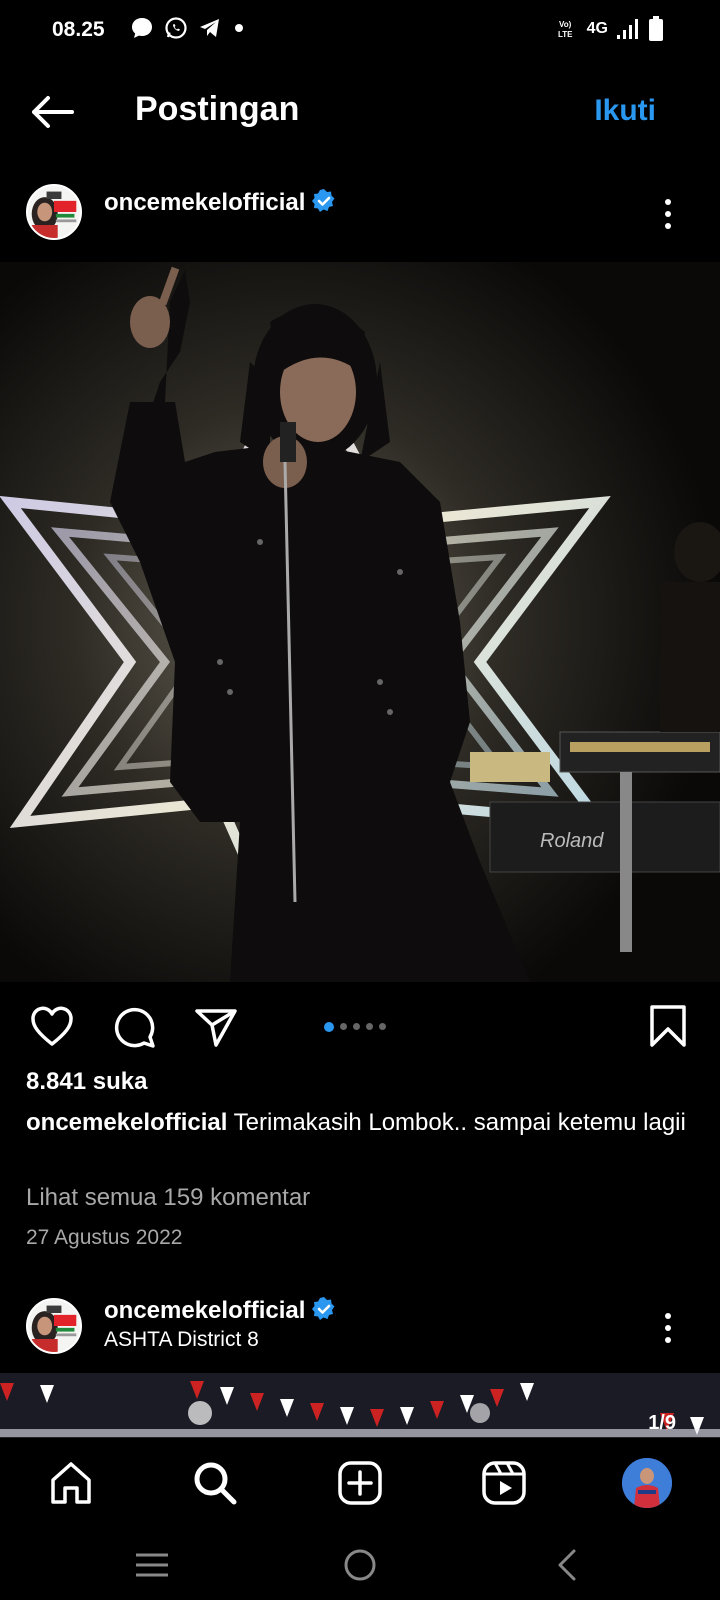 The height and width of the screenshot is (1600, 720). I want to click on notification-icons, so click(188, 28).